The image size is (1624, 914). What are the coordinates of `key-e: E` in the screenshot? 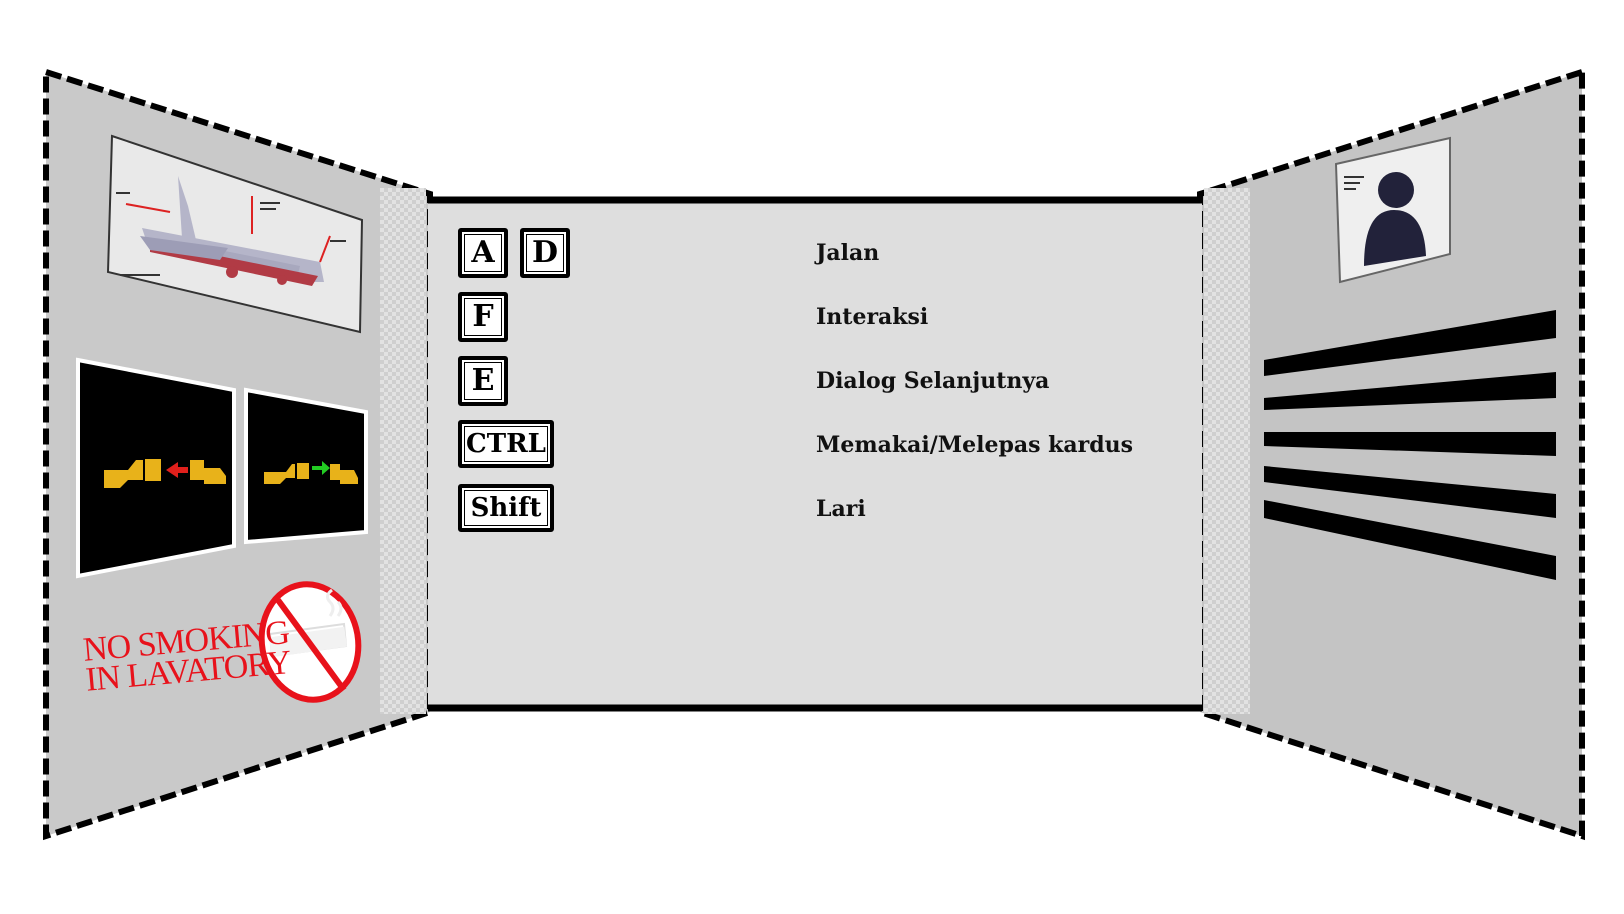 It's located at (483, 381).